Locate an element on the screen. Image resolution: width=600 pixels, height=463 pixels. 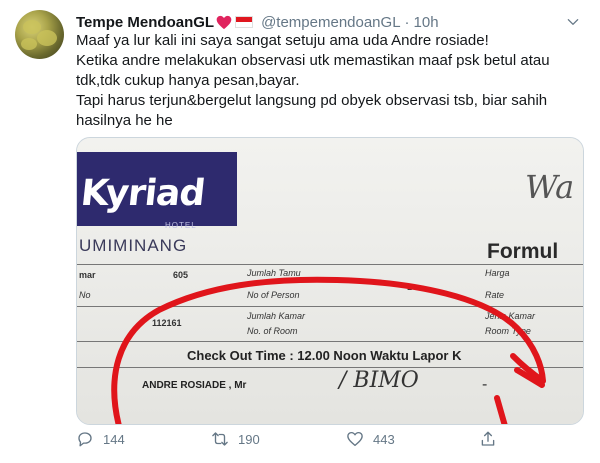
user-handle: @tempemendoanGL is located at coordinates (330, 22).